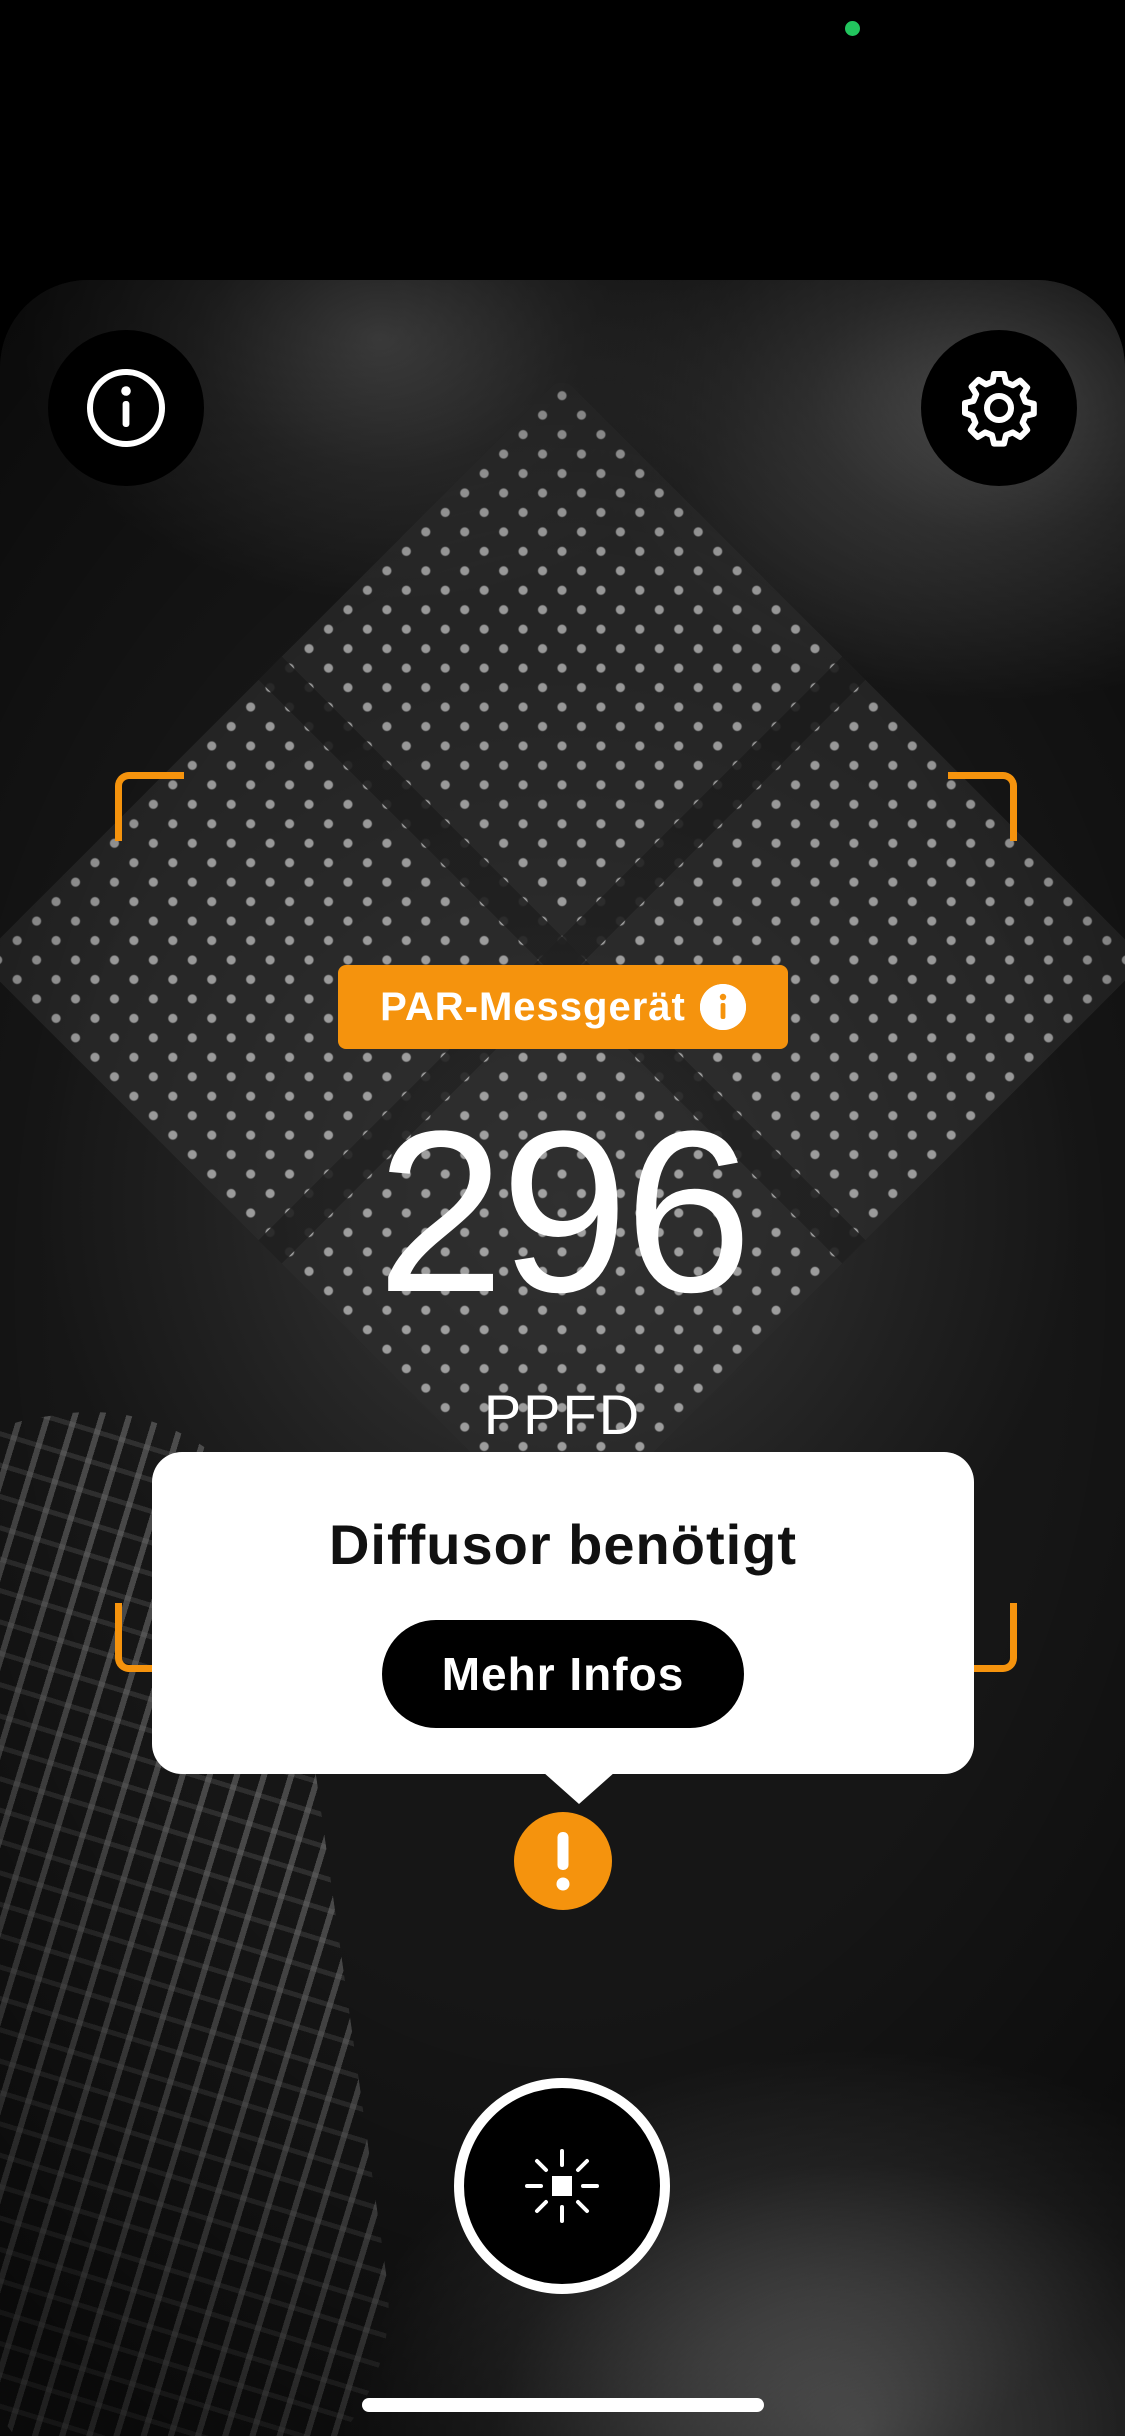  I want to click on status-bar, so click(562, 140).